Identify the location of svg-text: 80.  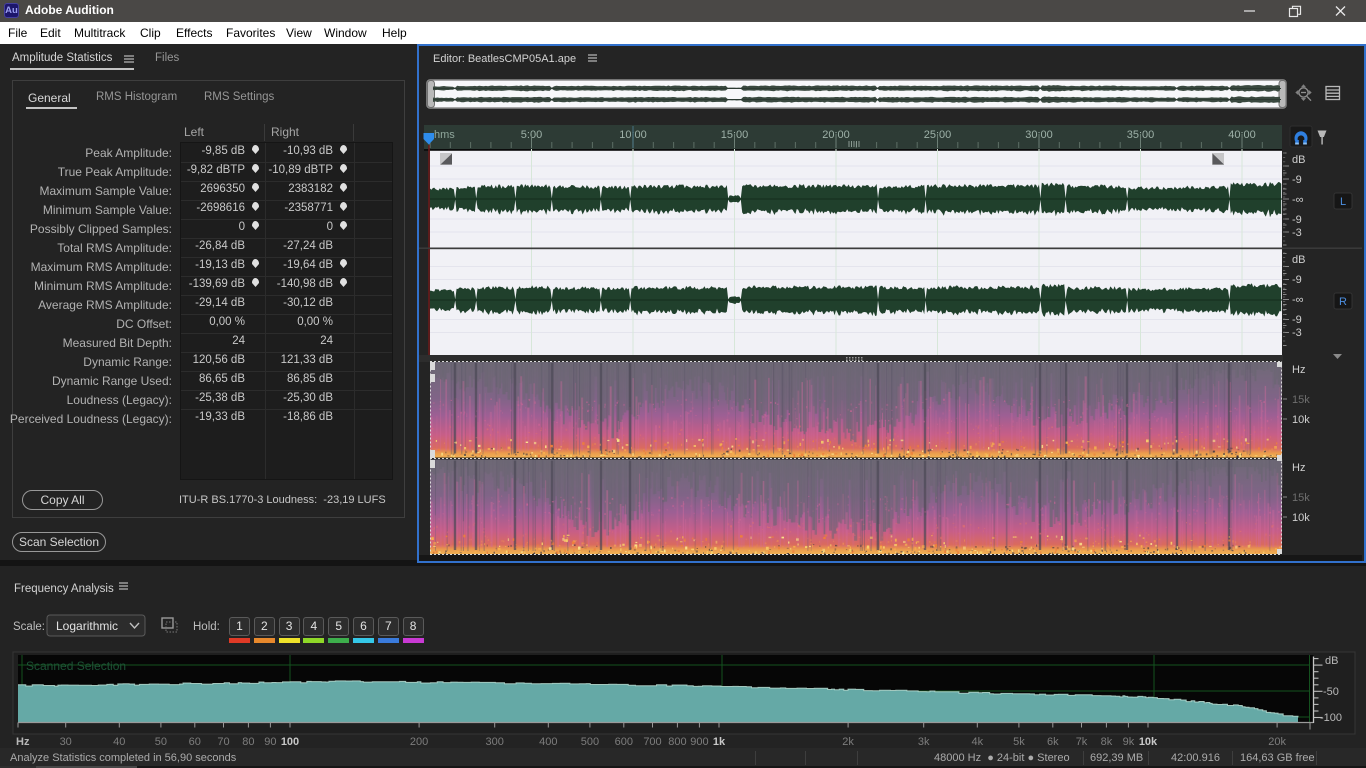
(248, 742).